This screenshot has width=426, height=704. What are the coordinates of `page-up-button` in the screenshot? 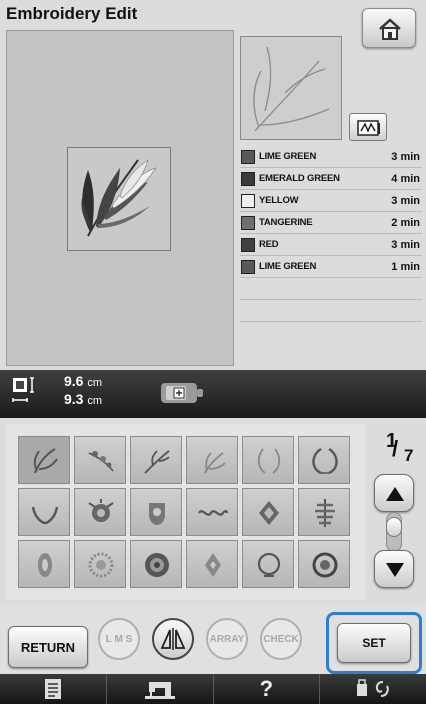 It's located at (394, 493).